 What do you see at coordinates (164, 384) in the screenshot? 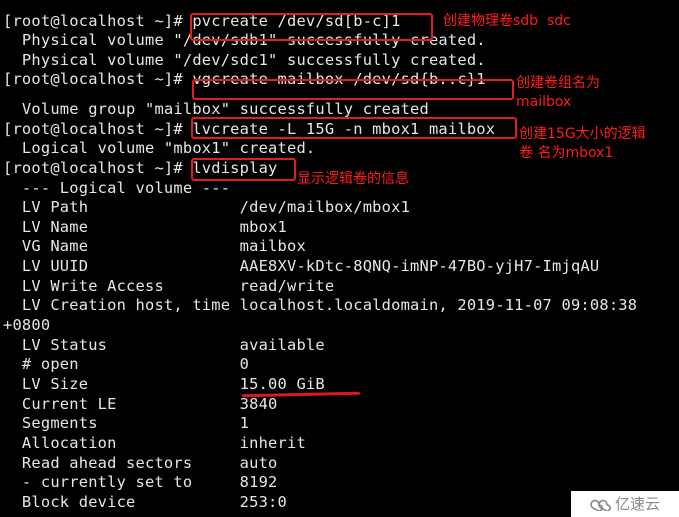
I see `lv-field-size: LV Size 15.00 GiB` at bounding box center [164, 384].